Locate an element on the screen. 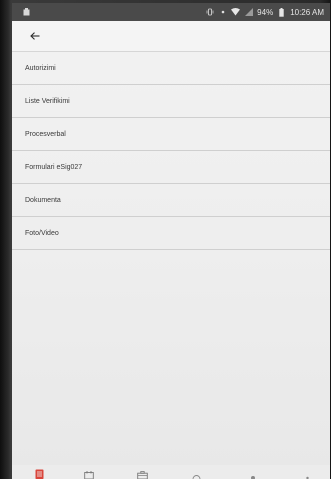 This screenshot has width=331, height=479. app-bar is located at coordinates (171, 36).